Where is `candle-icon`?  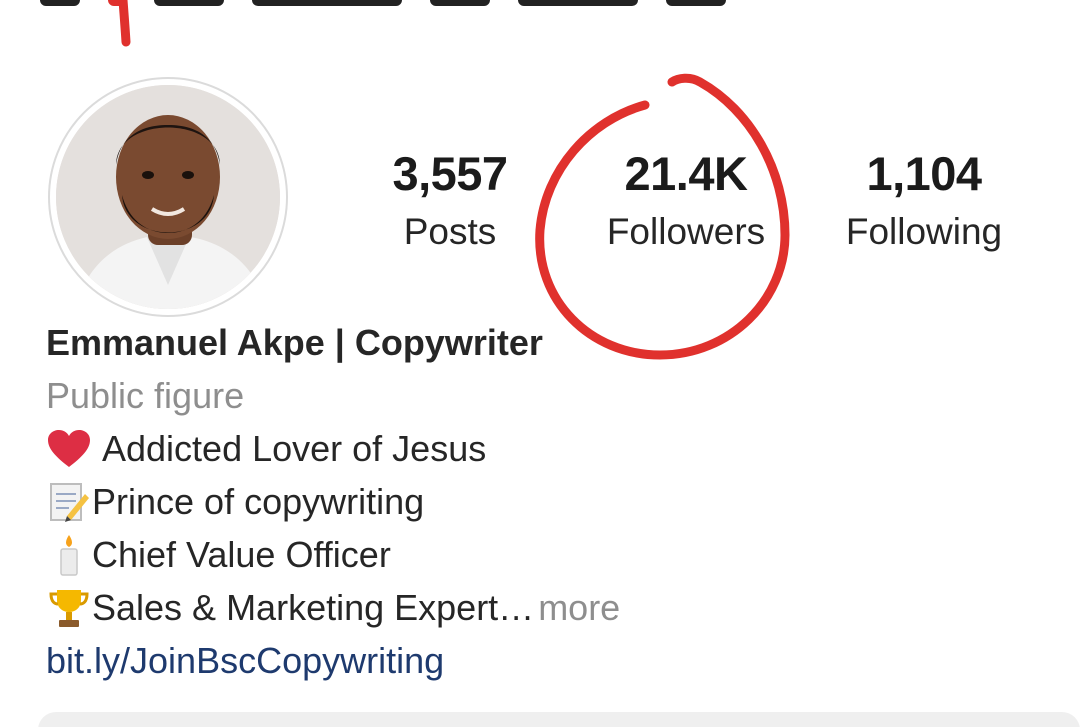
candle-icon is located at coordinates (69, 555).